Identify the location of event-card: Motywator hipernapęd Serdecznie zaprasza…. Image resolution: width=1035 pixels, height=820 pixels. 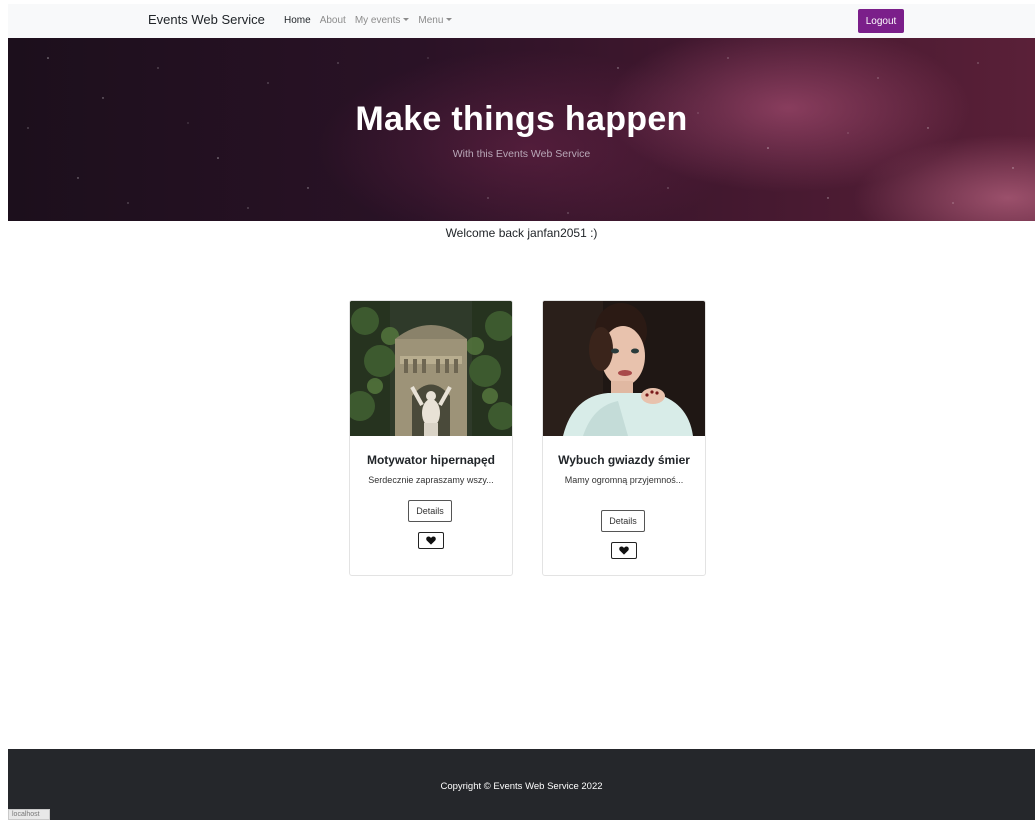
(431, 438).